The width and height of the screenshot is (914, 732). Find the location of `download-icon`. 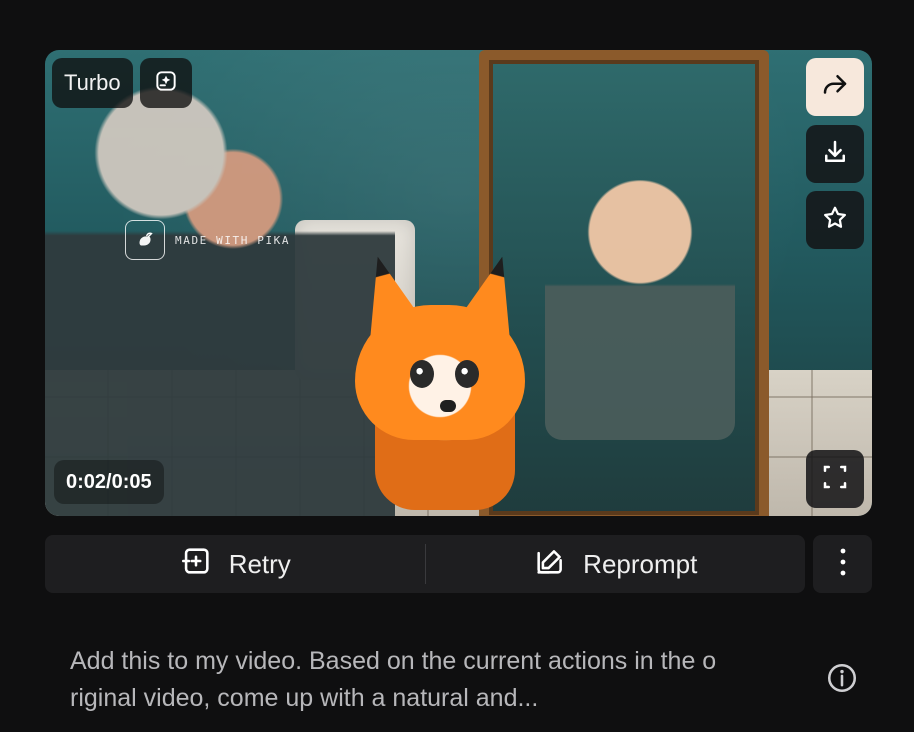

download-icon is located at coordinates (835, 154).